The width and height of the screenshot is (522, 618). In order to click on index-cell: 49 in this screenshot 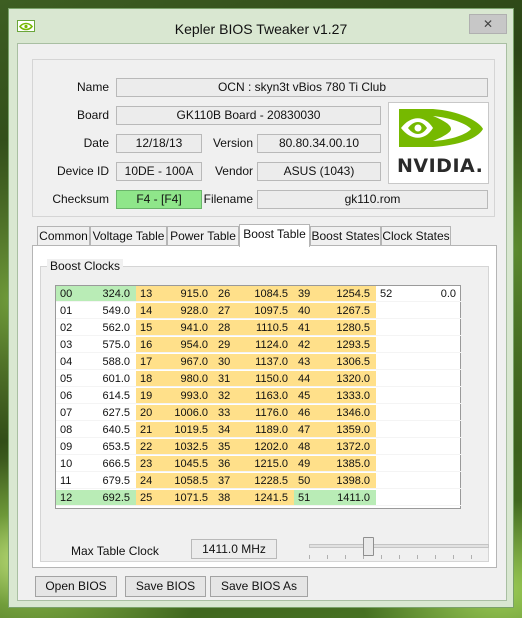, I will do `click(307, 464)`.